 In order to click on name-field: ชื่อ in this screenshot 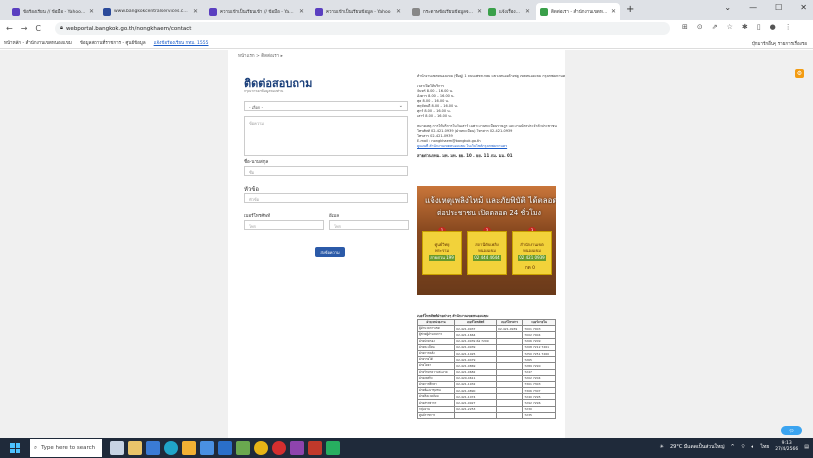, I will do `click(326, 171)`.